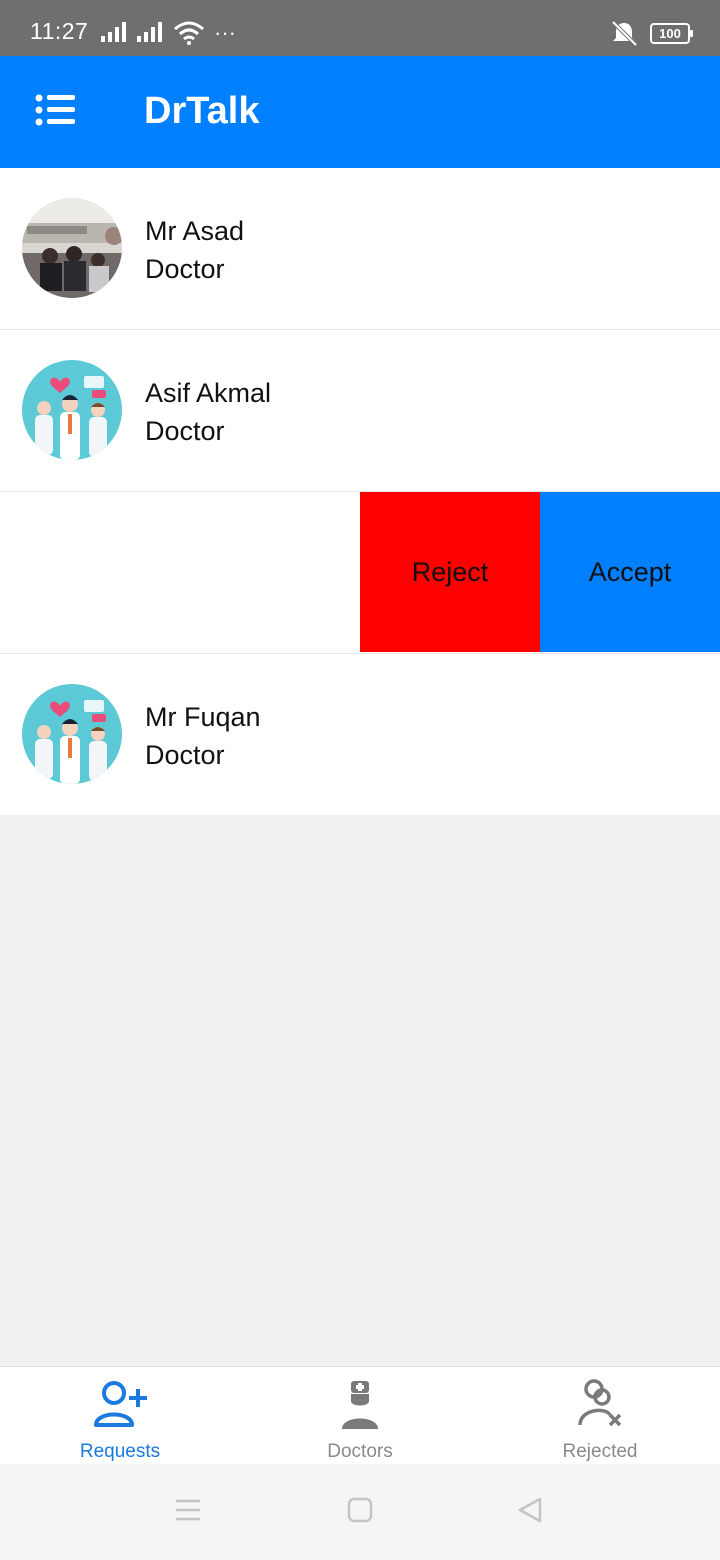 The image size is (720, 1560). I want to click on add-user-icon, so click(120, 1404).